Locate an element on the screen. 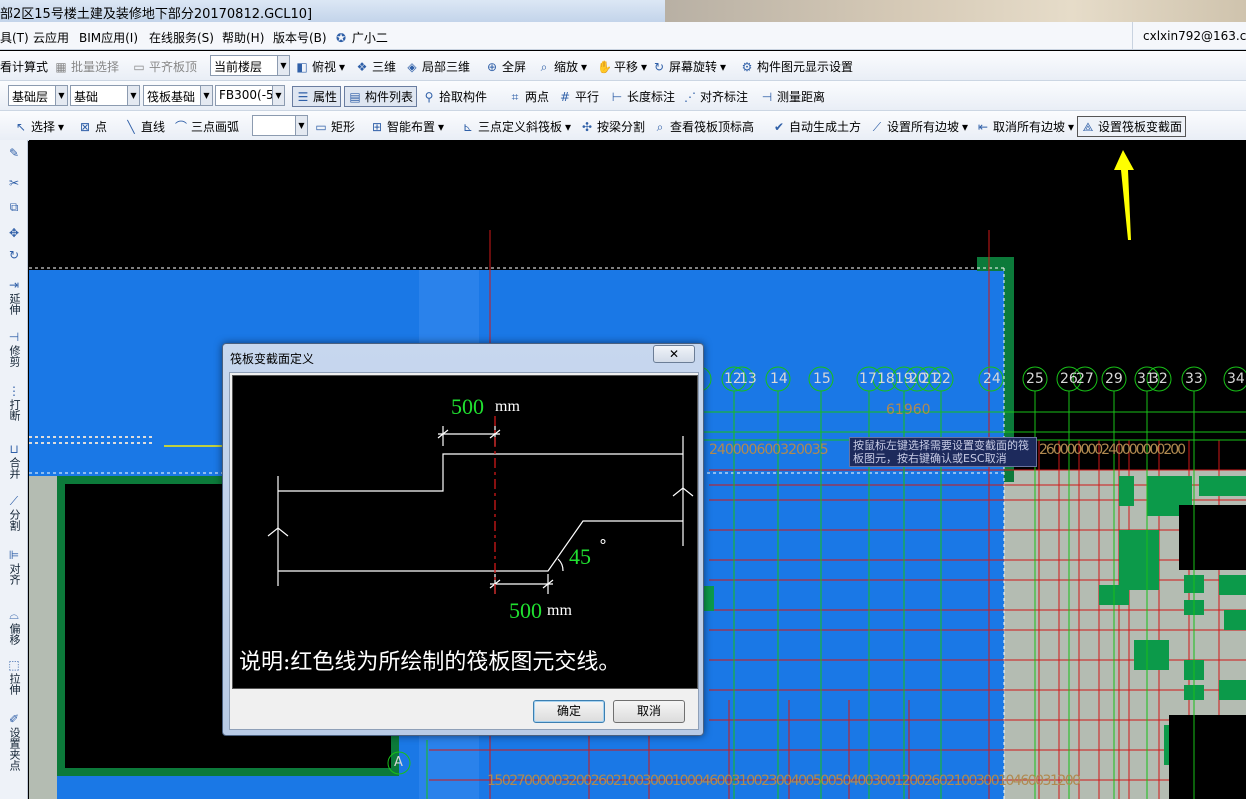 This screenshot has width=1246, height=799. 3d-icon: ❖ is located at coordinates (362, 66).